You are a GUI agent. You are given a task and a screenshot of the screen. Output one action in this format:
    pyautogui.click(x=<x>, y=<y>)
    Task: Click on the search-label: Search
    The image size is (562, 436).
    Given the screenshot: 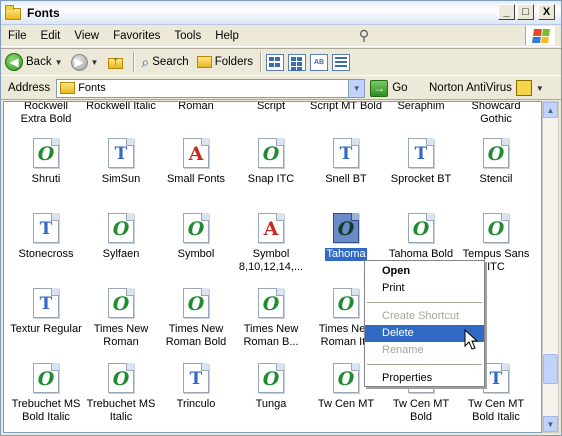 What is the action you would take?
    pyautogui.click(x=170, y=62)
    